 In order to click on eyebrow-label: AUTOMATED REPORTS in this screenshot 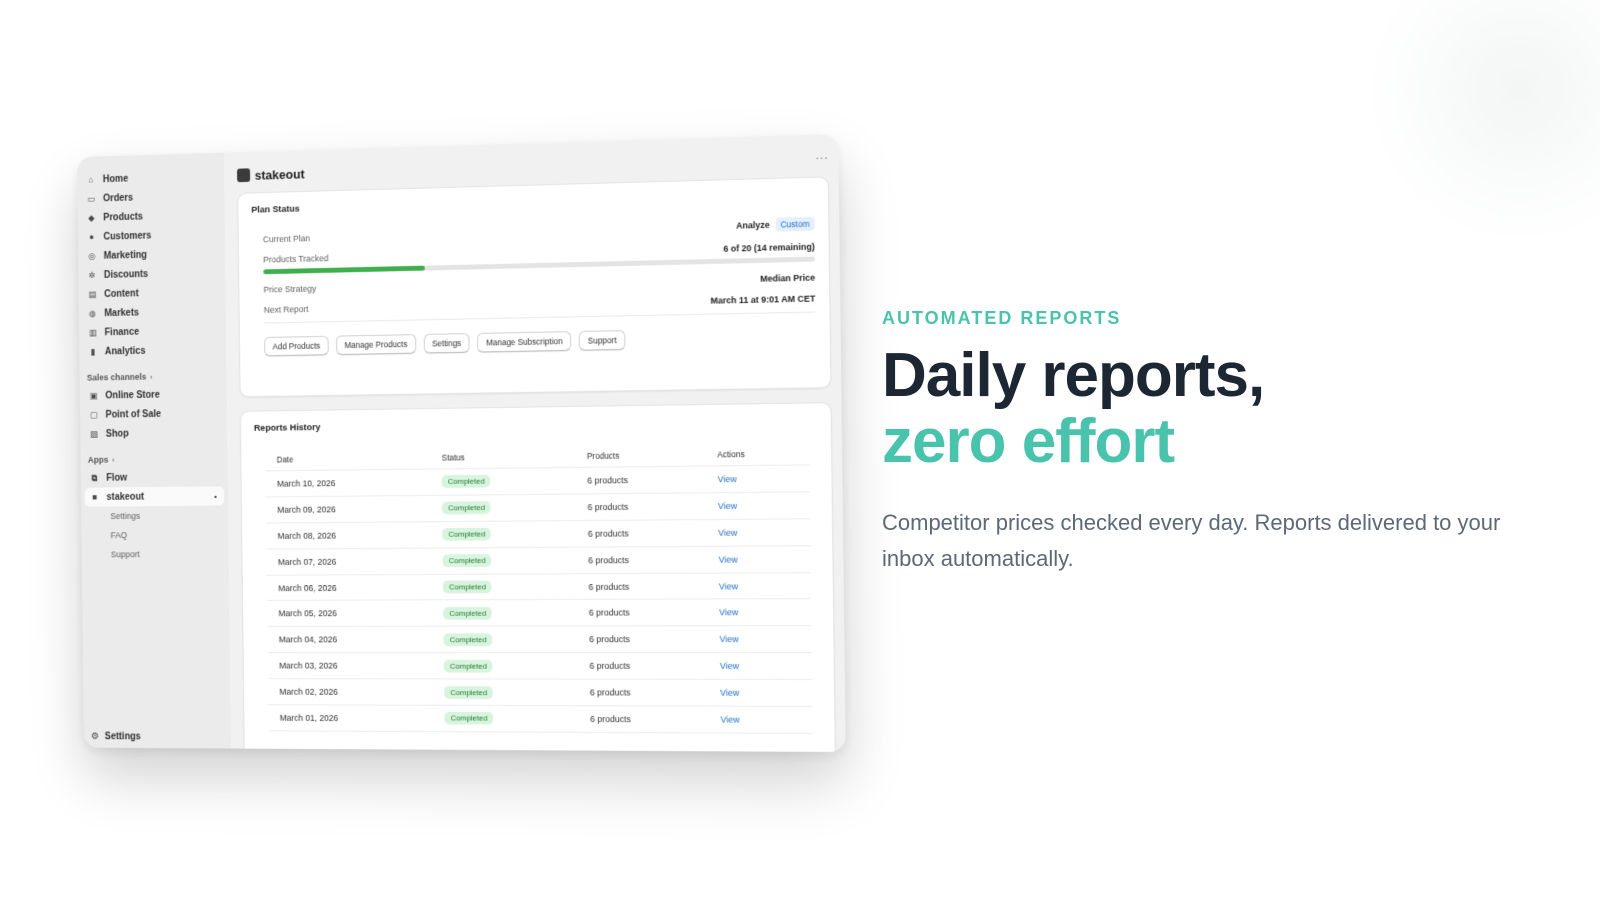, I will do `click(1002, 318)`.